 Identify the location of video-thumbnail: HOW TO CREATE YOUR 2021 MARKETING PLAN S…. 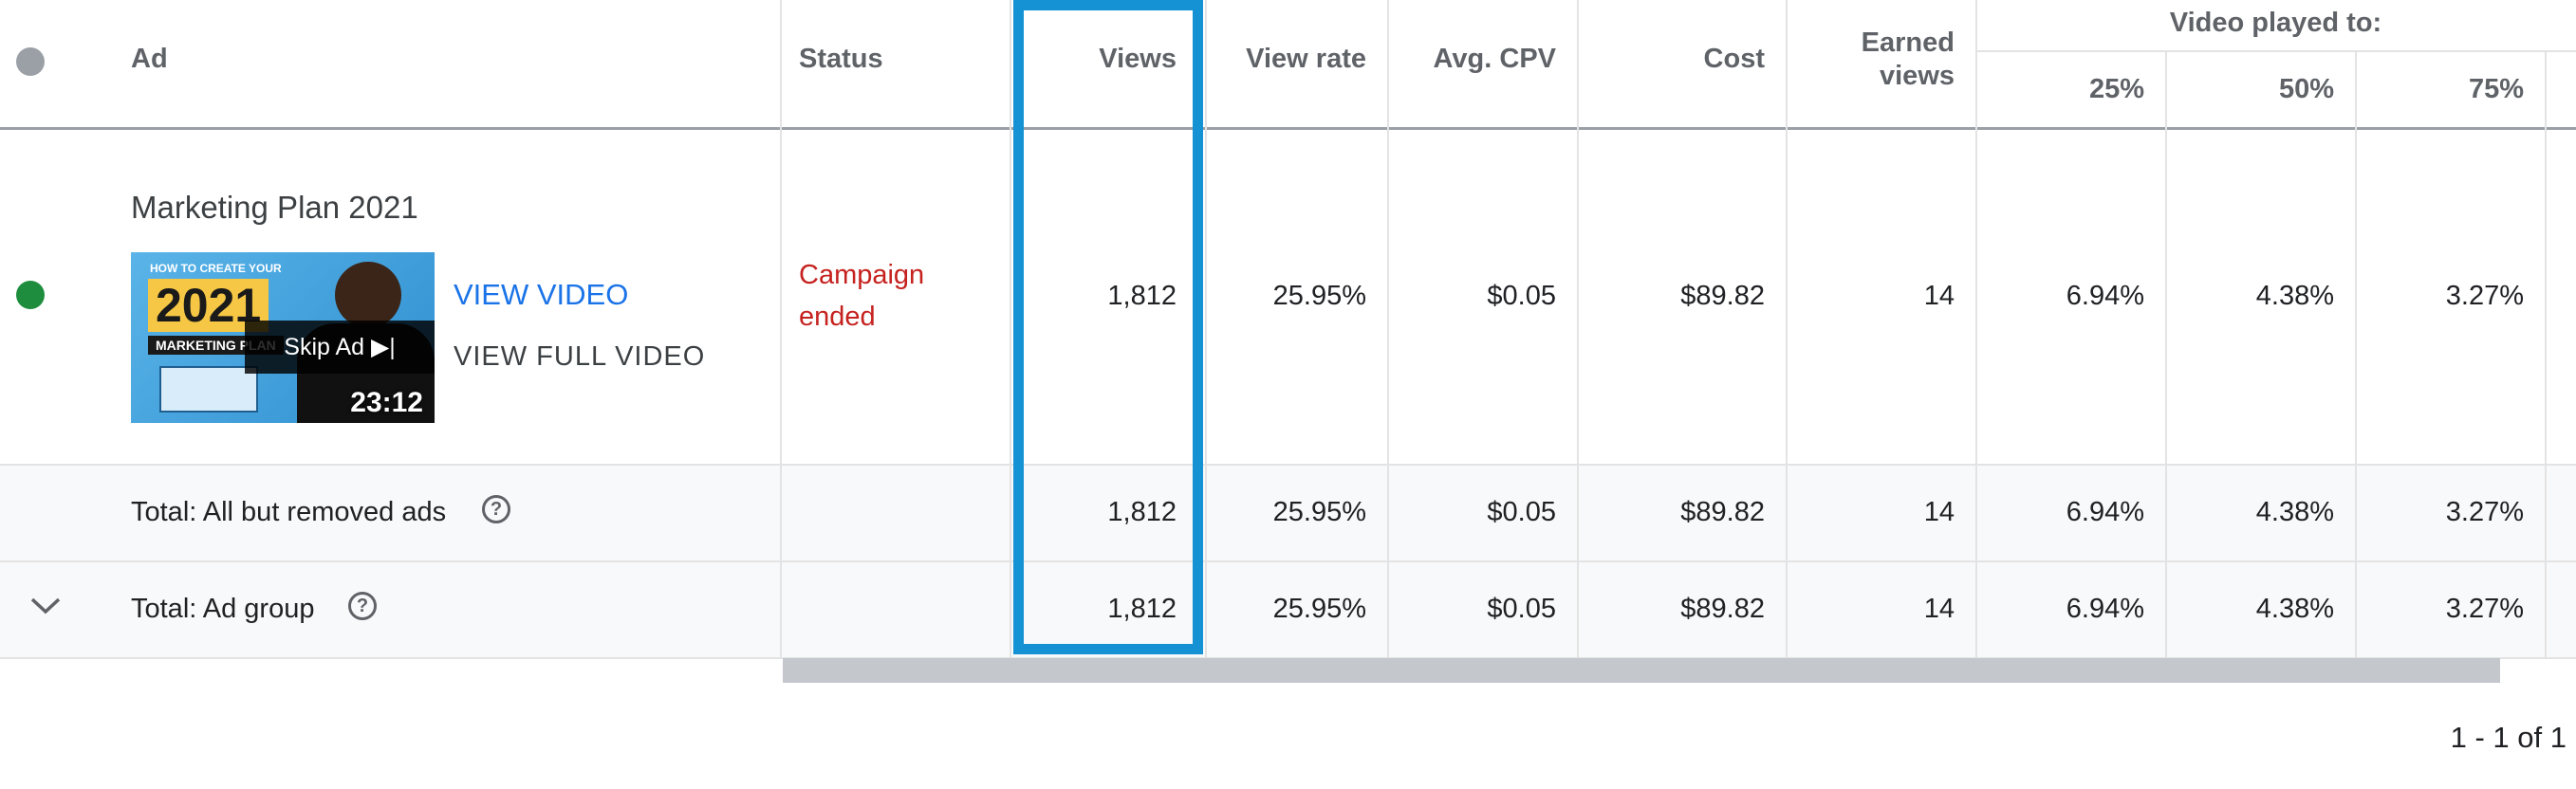
(283, 338).